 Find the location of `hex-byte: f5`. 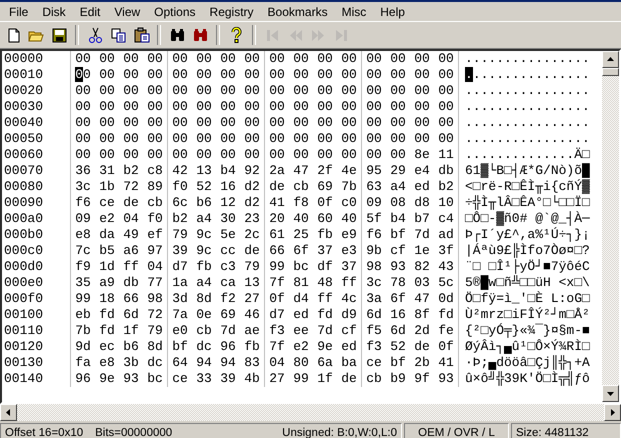

hex-byte: f5 is located at coordinates (374, 331).